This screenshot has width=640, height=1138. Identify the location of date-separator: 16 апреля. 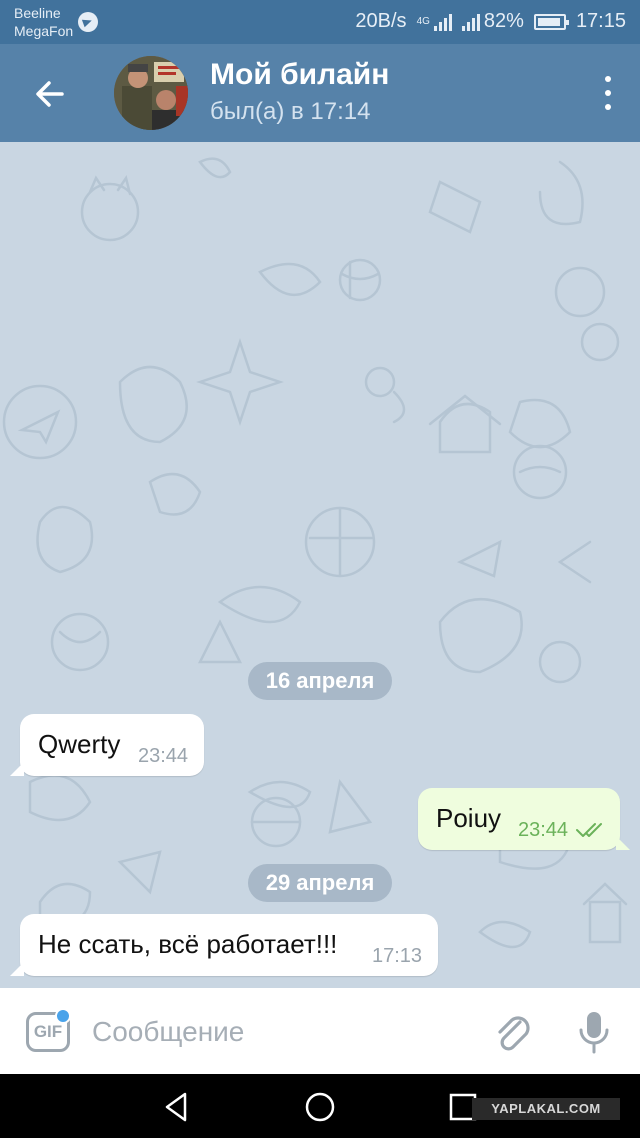
(320, 681).